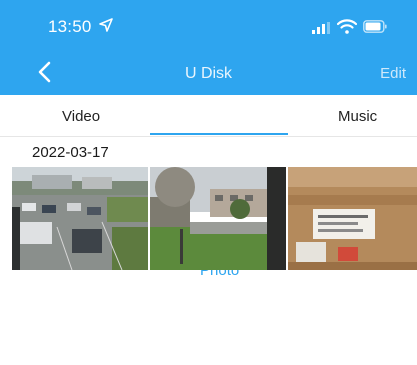  I want to click on tab-photo: Photo, so click(219, 313).